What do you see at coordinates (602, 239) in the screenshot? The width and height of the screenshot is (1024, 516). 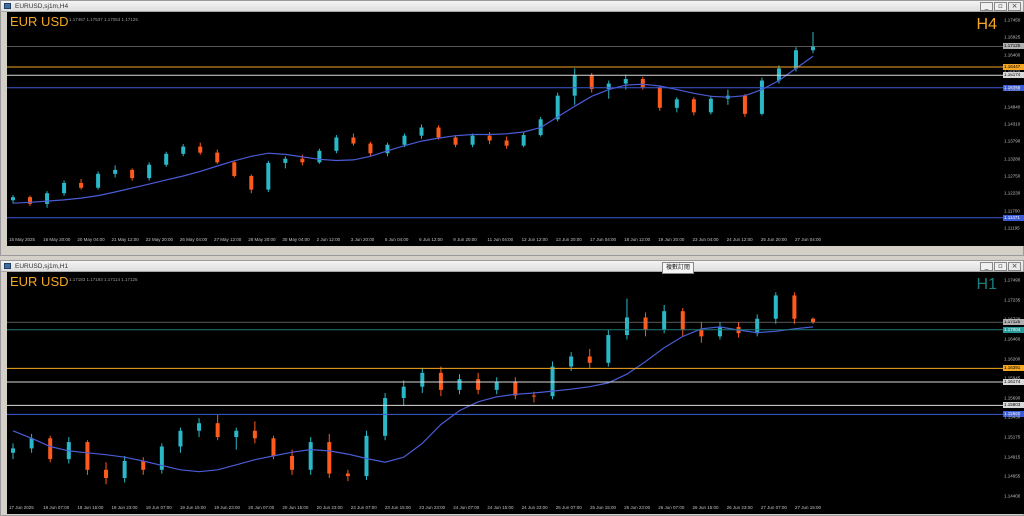 I see `time-axis-label: 17 Jun 04:00` at bounding box center [602, 239].